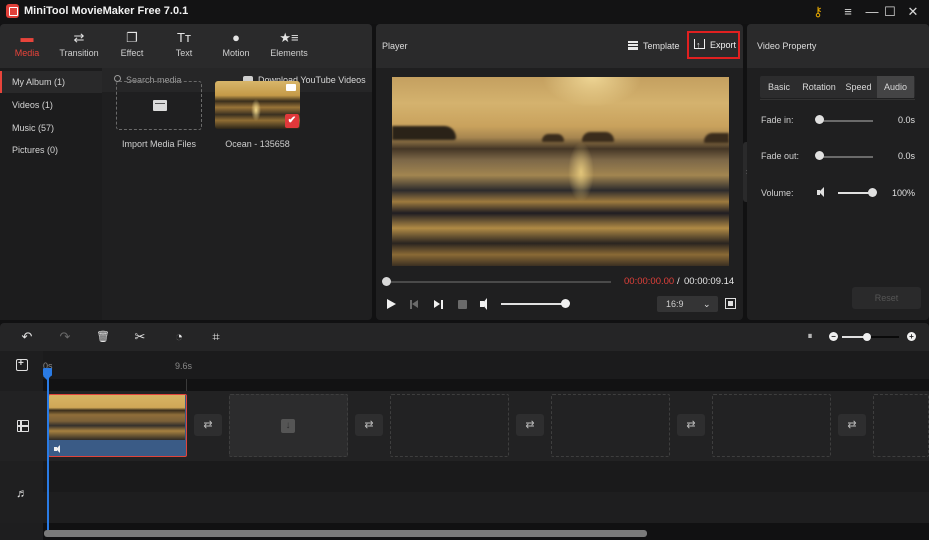 The image size is (929, 540). Describe the element at coordinates (858, 87) in the screenshot. I see `tab-speed: Speed` at that location.